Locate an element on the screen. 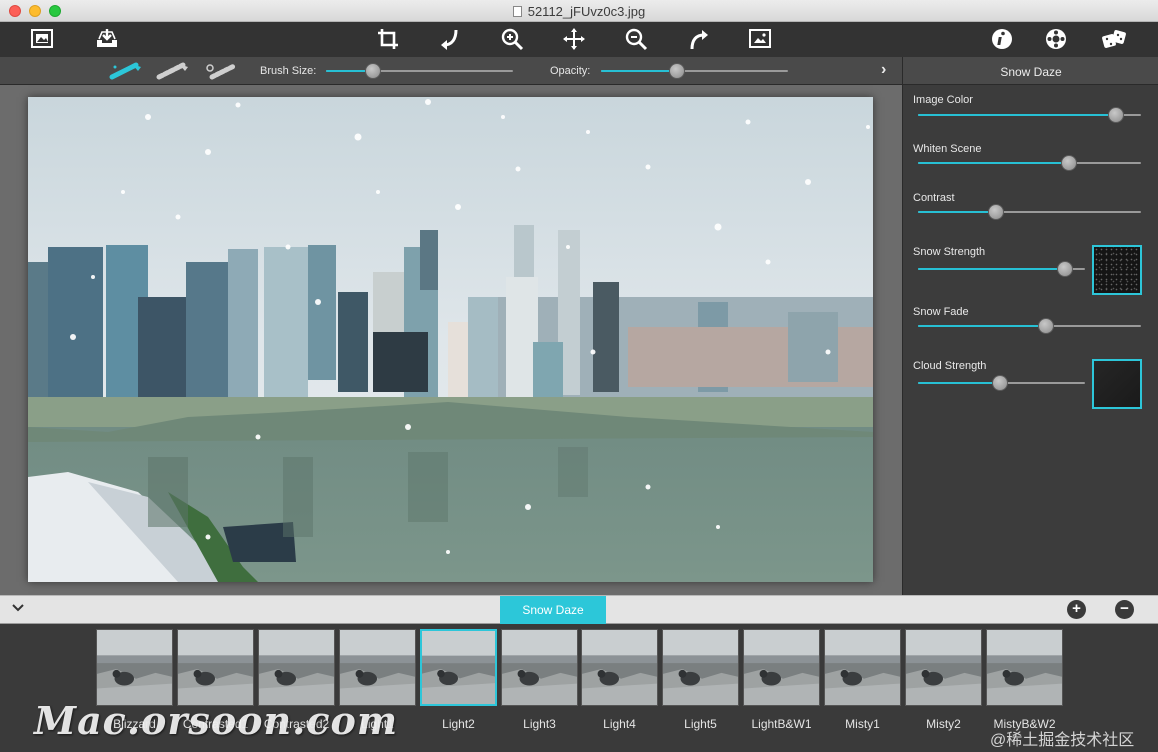  snow-strength-slider is located at coordinates (1001, 269).